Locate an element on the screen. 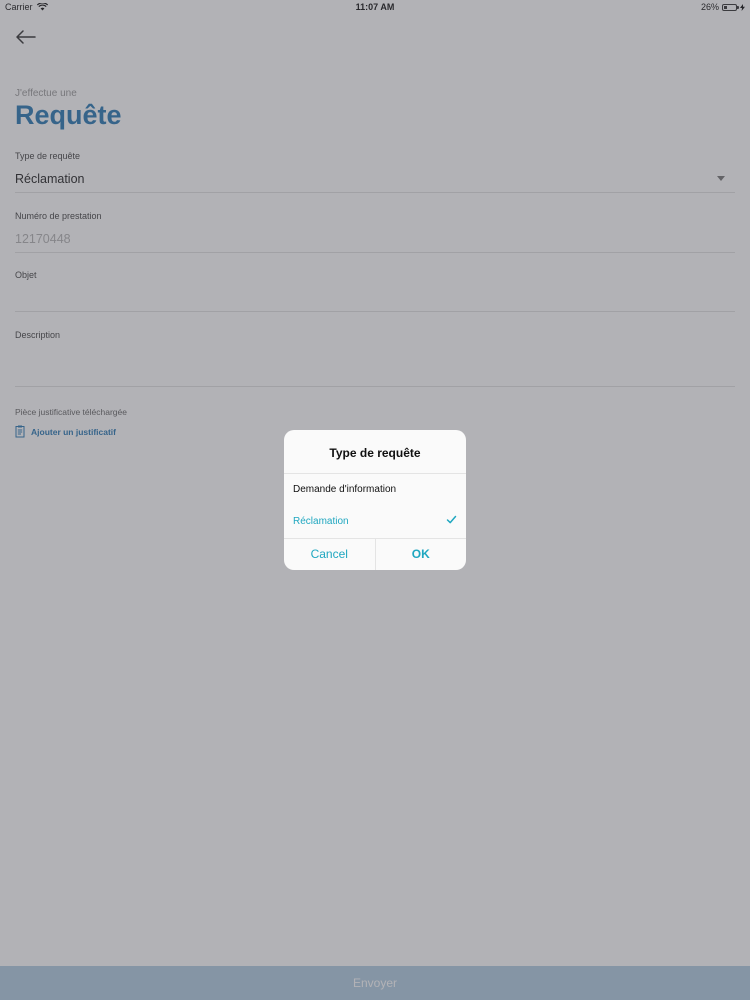 The width and height of the screenshot is (750, 1000). picker-actions: Cancel OK is located at coordinates (375, 554).